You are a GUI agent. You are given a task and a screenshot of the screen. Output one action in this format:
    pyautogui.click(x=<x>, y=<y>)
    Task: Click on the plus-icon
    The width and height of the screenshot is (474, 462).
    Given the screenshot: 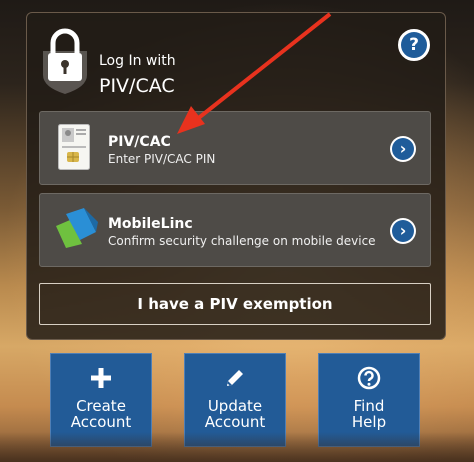 What is the action you would take?
    pyautogui.click(x=101, y=378)
    